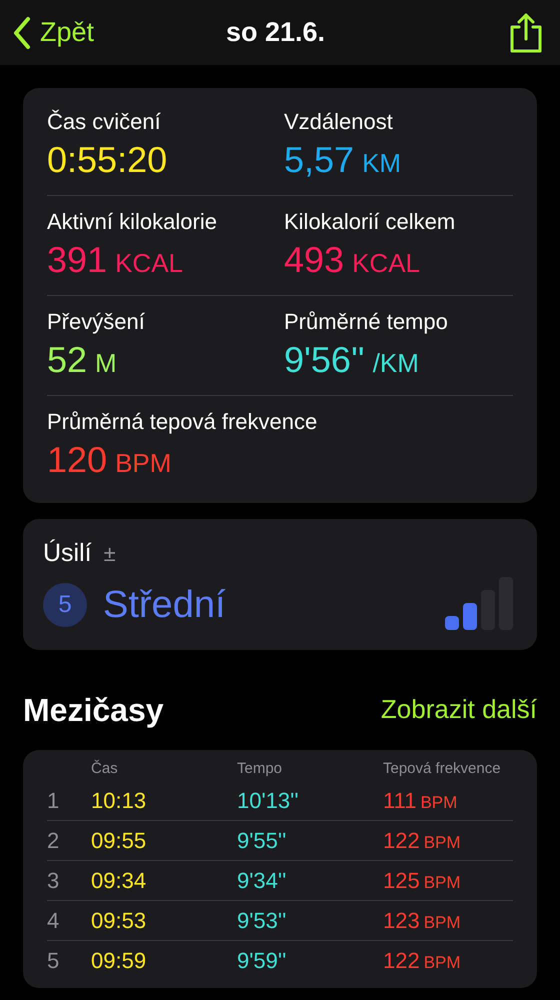 Image resolution: width=560 pixels, height=1000 pixels. I want to click on row-number: 4, so click(53, 921).